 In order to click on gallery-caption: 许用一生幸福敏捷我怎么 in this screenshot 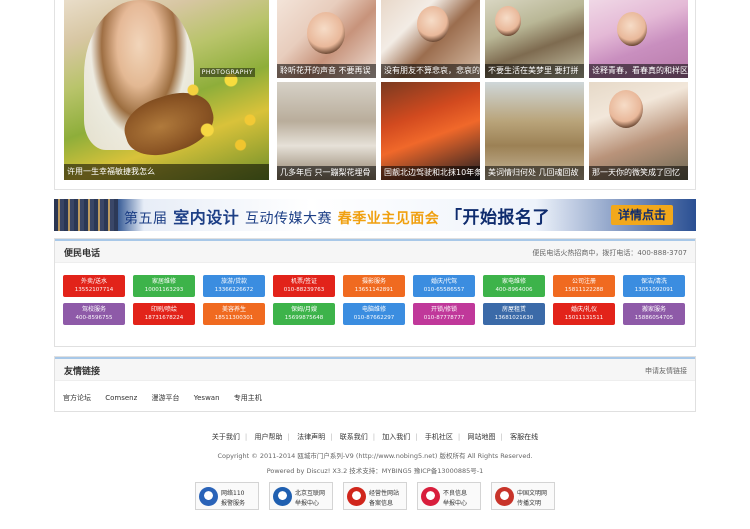, I will do `click(166, 172)`.